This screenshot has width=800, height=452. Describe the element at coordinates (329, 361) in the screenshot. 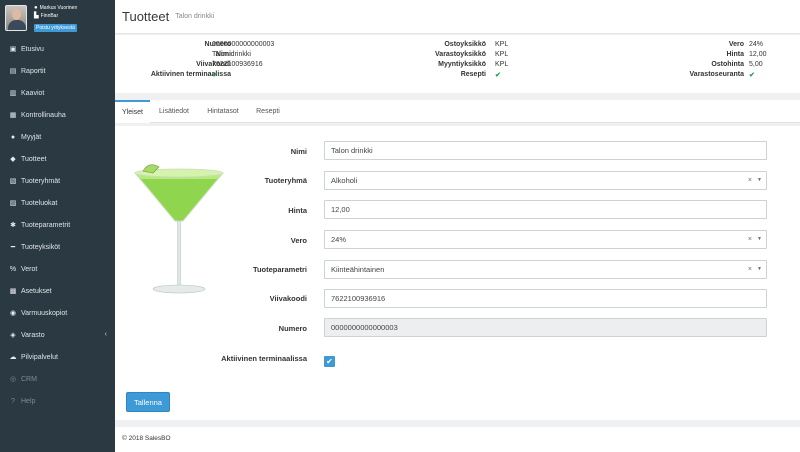

I see `active-terminal-checkbox: ✔` at that location.